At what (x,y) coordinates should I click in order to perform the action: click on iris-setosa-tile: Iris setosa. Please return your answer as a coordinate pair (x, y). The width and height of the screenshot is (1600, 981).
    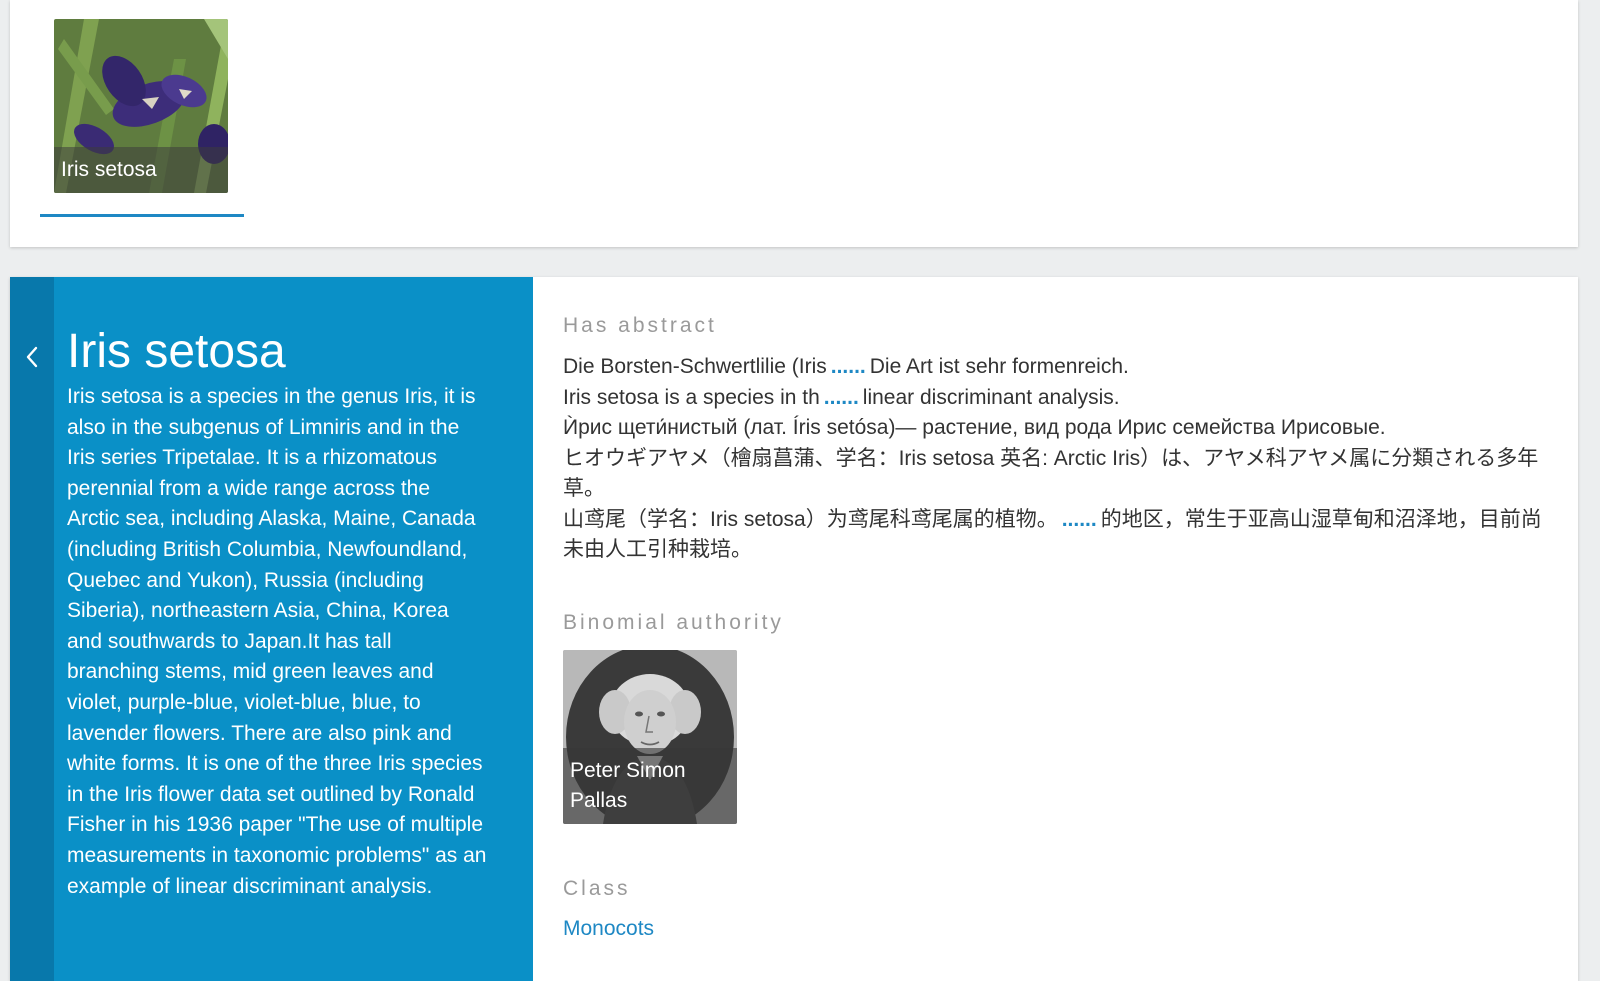
    Looking at the image, I should click on (141, 106).